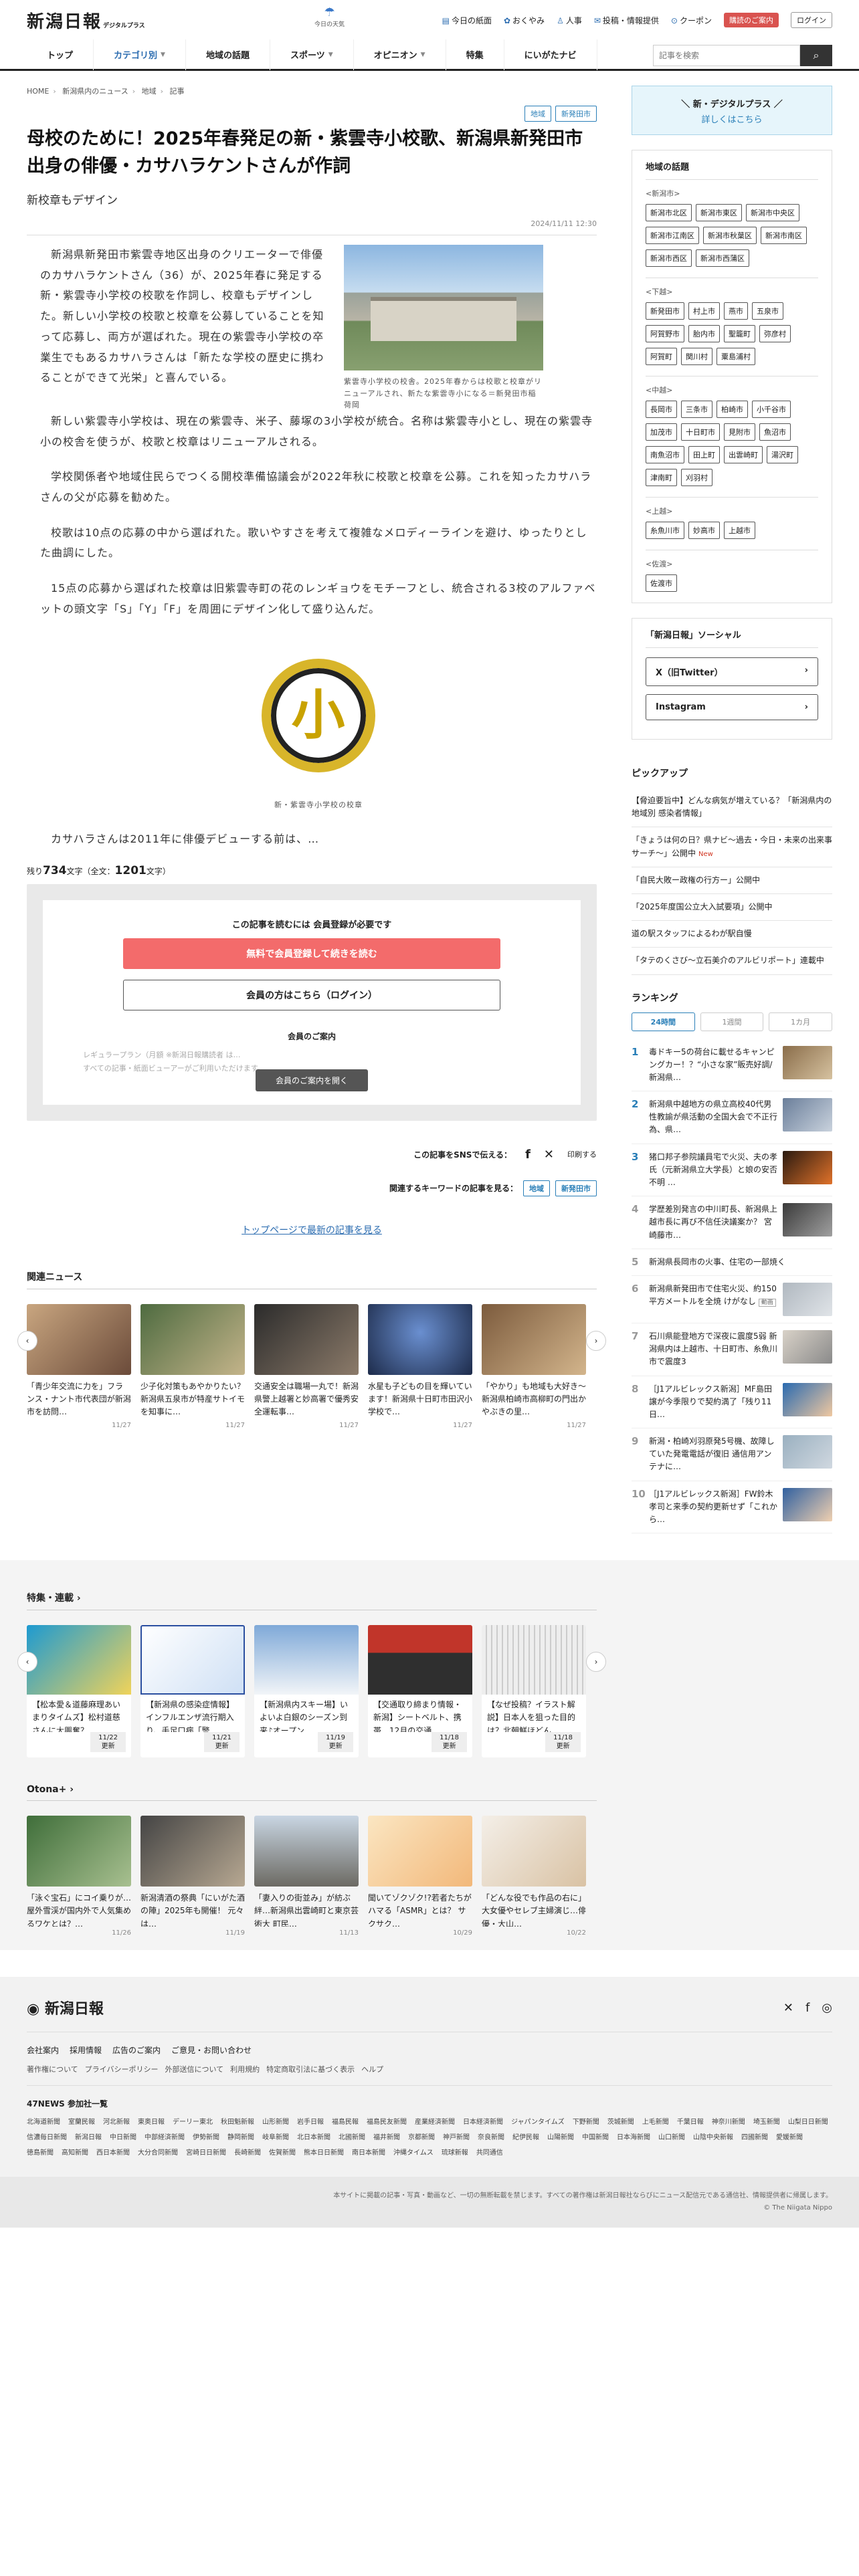  I want to click on partner-paper-link: 西日本新聞, so click(113, 2152).